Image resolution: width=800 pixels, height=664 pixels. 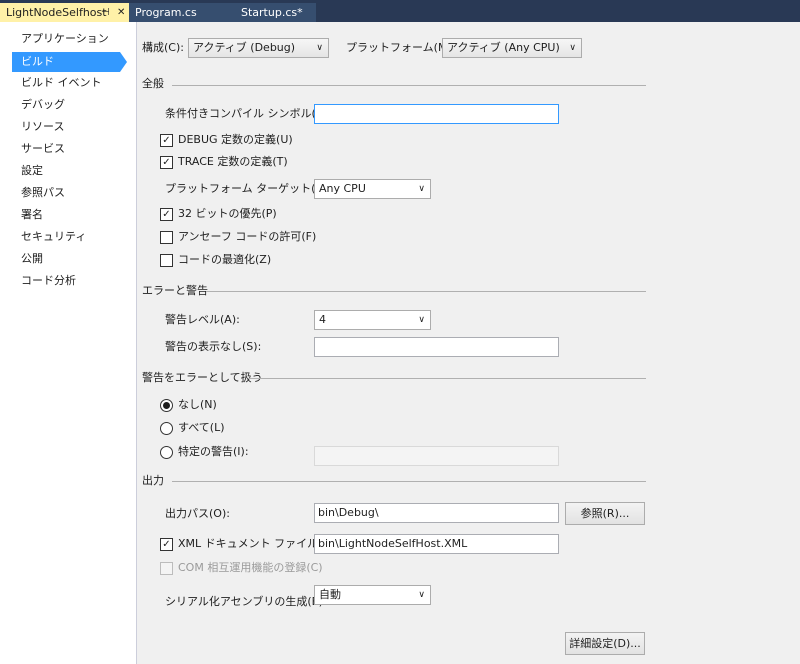 I want to click on nav-item-code-analysis: コード分析, so click(x=66, y=281).